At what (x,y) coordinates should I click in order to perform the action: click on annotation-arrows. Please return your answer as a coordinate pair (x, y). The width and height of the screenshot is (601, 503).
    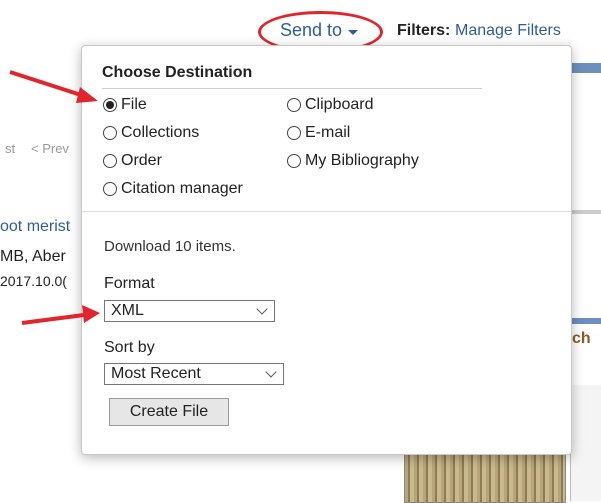
    Looking at the image, I should click on (54, 197).